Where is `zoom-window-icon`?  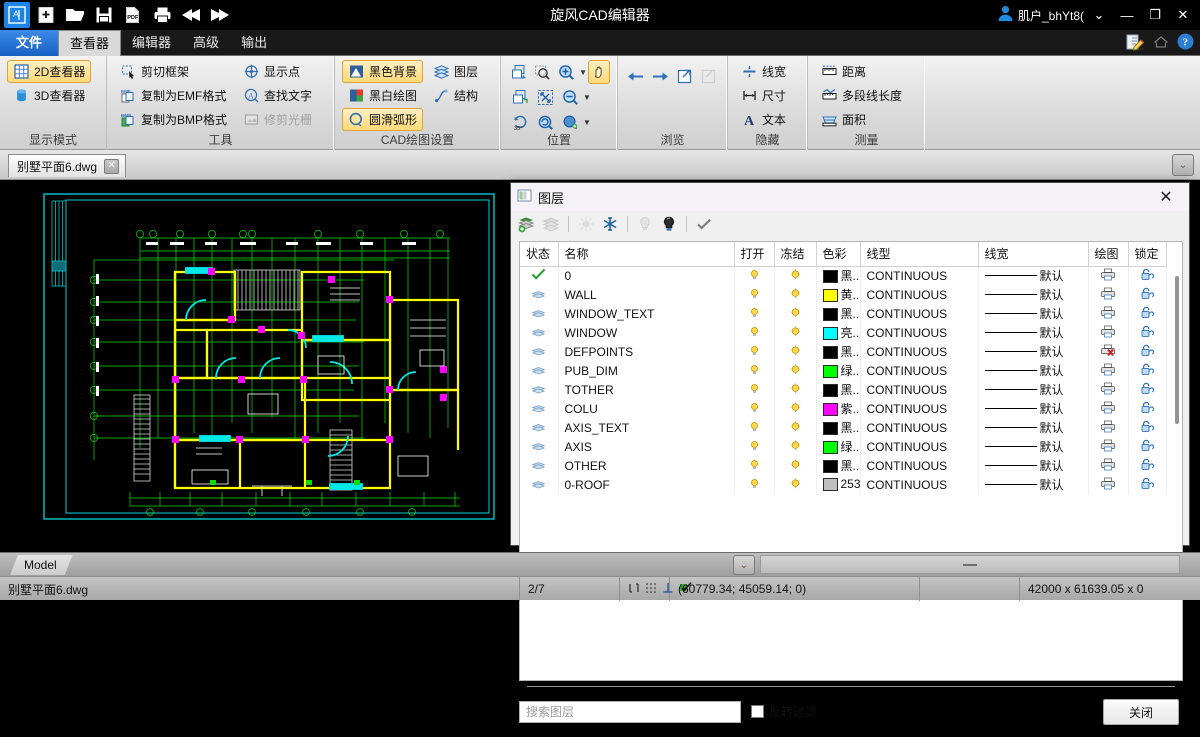
zoom-window-icon is located at coordinates (542, 72).